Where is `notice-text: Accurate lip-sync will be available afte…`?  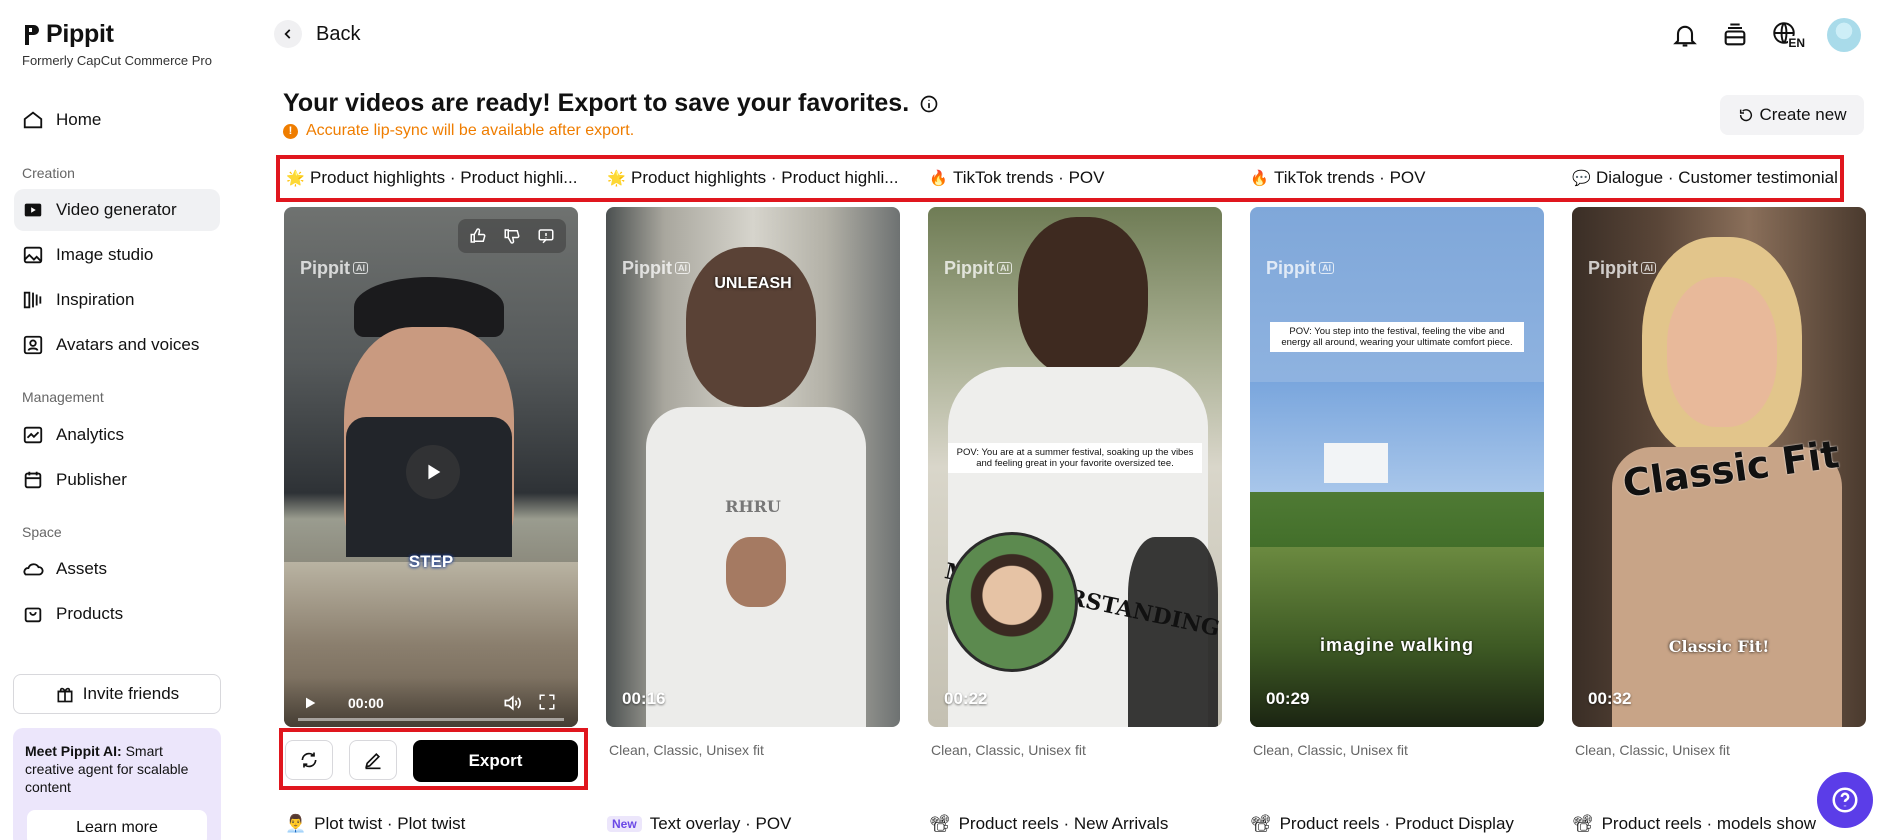 notice-text: Accurate lip-sync will be available afte… is located at coordinates (470, 130).